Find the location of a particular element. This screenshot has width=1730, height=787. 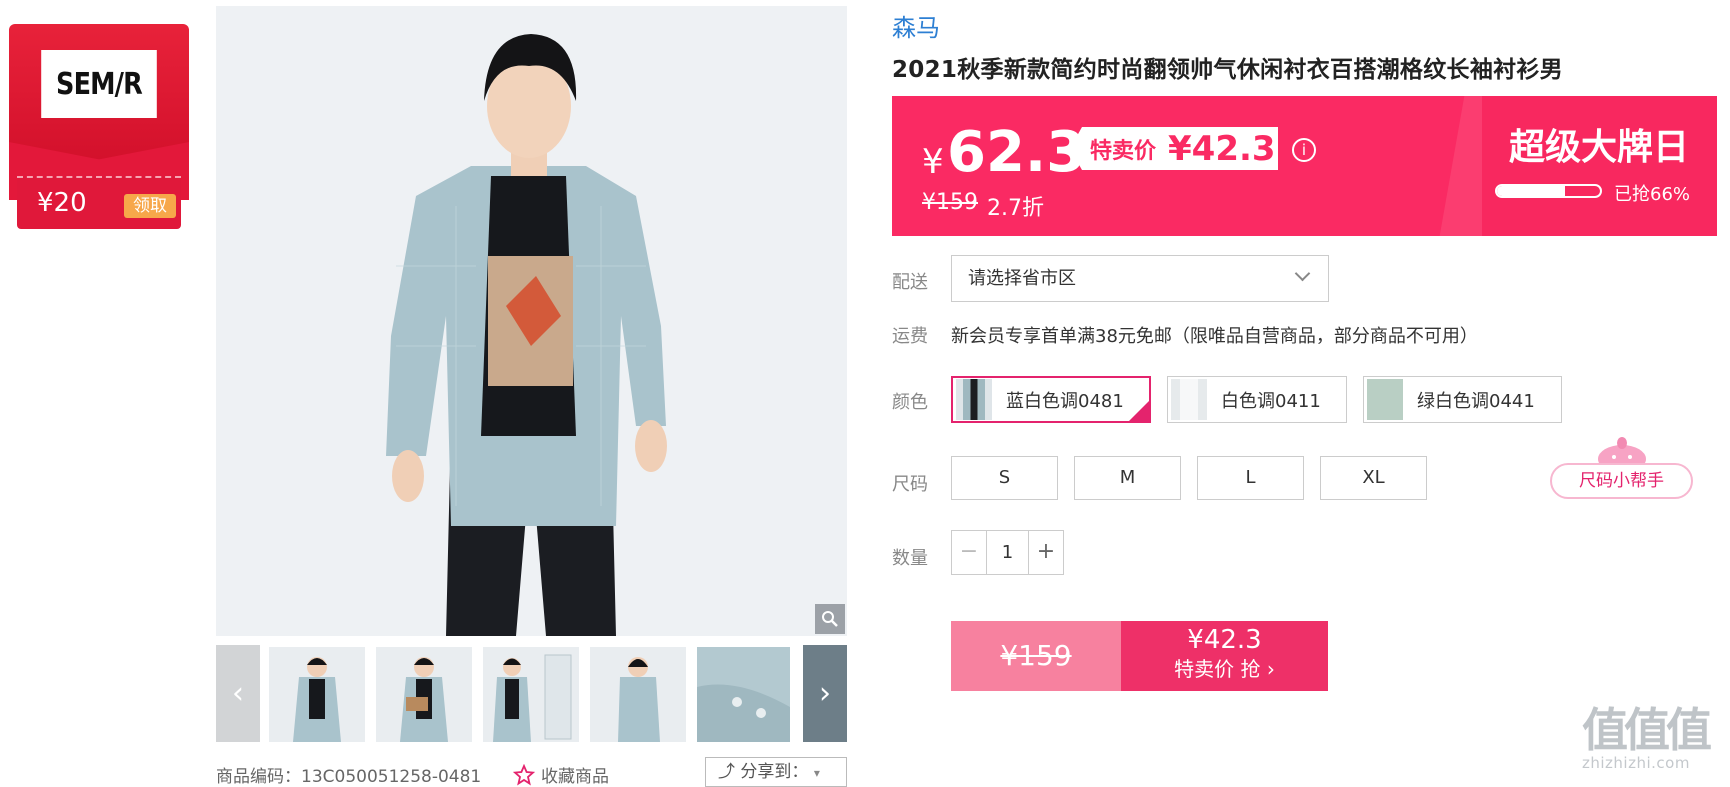

region-select: 请选择省市区 is located at coordinates (1140, 278).